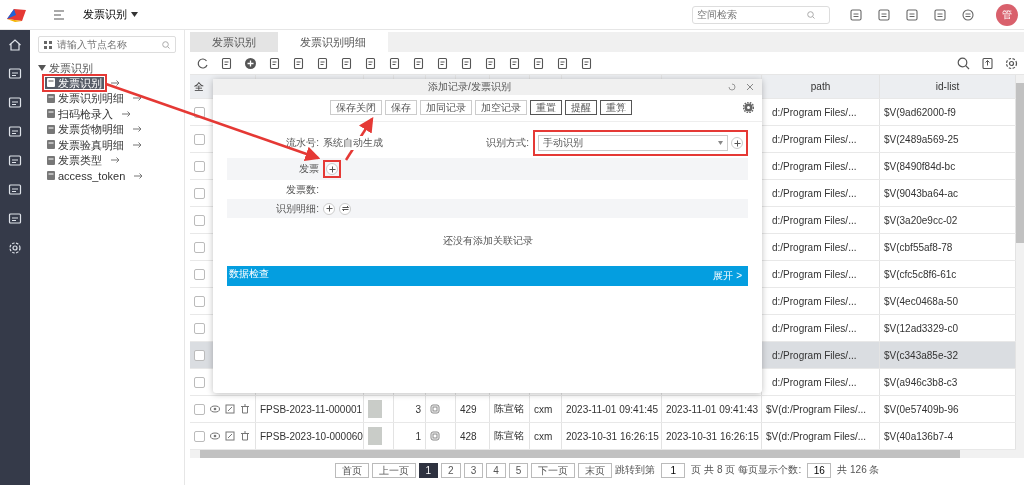 Image resolution: width=1024 pixels, height=485 pixels. What do you see at coordinates (345, 208) in the screenshot?
I see `swap-button` at bounding box center [345, 208].